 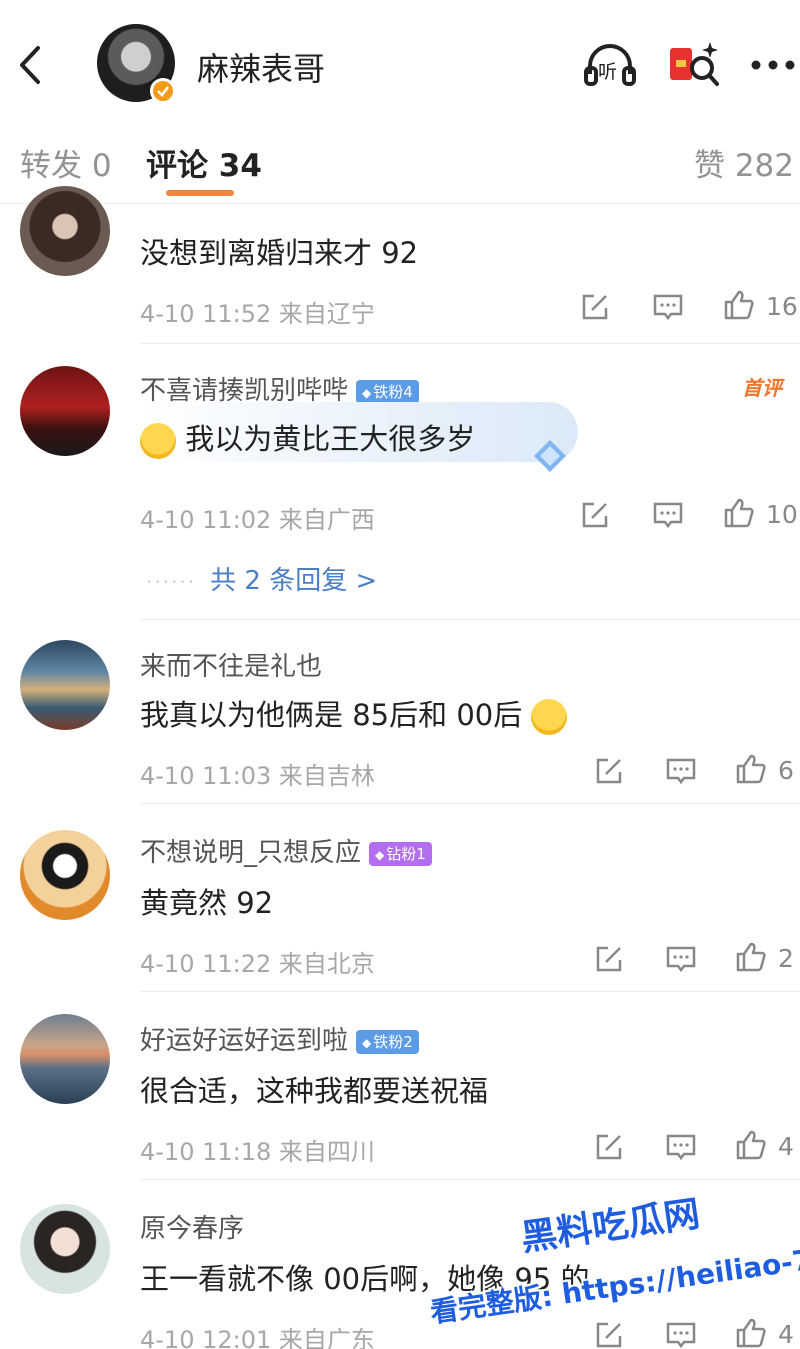 I want to click on comment-item: 没想到离婚归来才 92 4-10 11:52 来自辽宁 16, so click(x=400, y=265).